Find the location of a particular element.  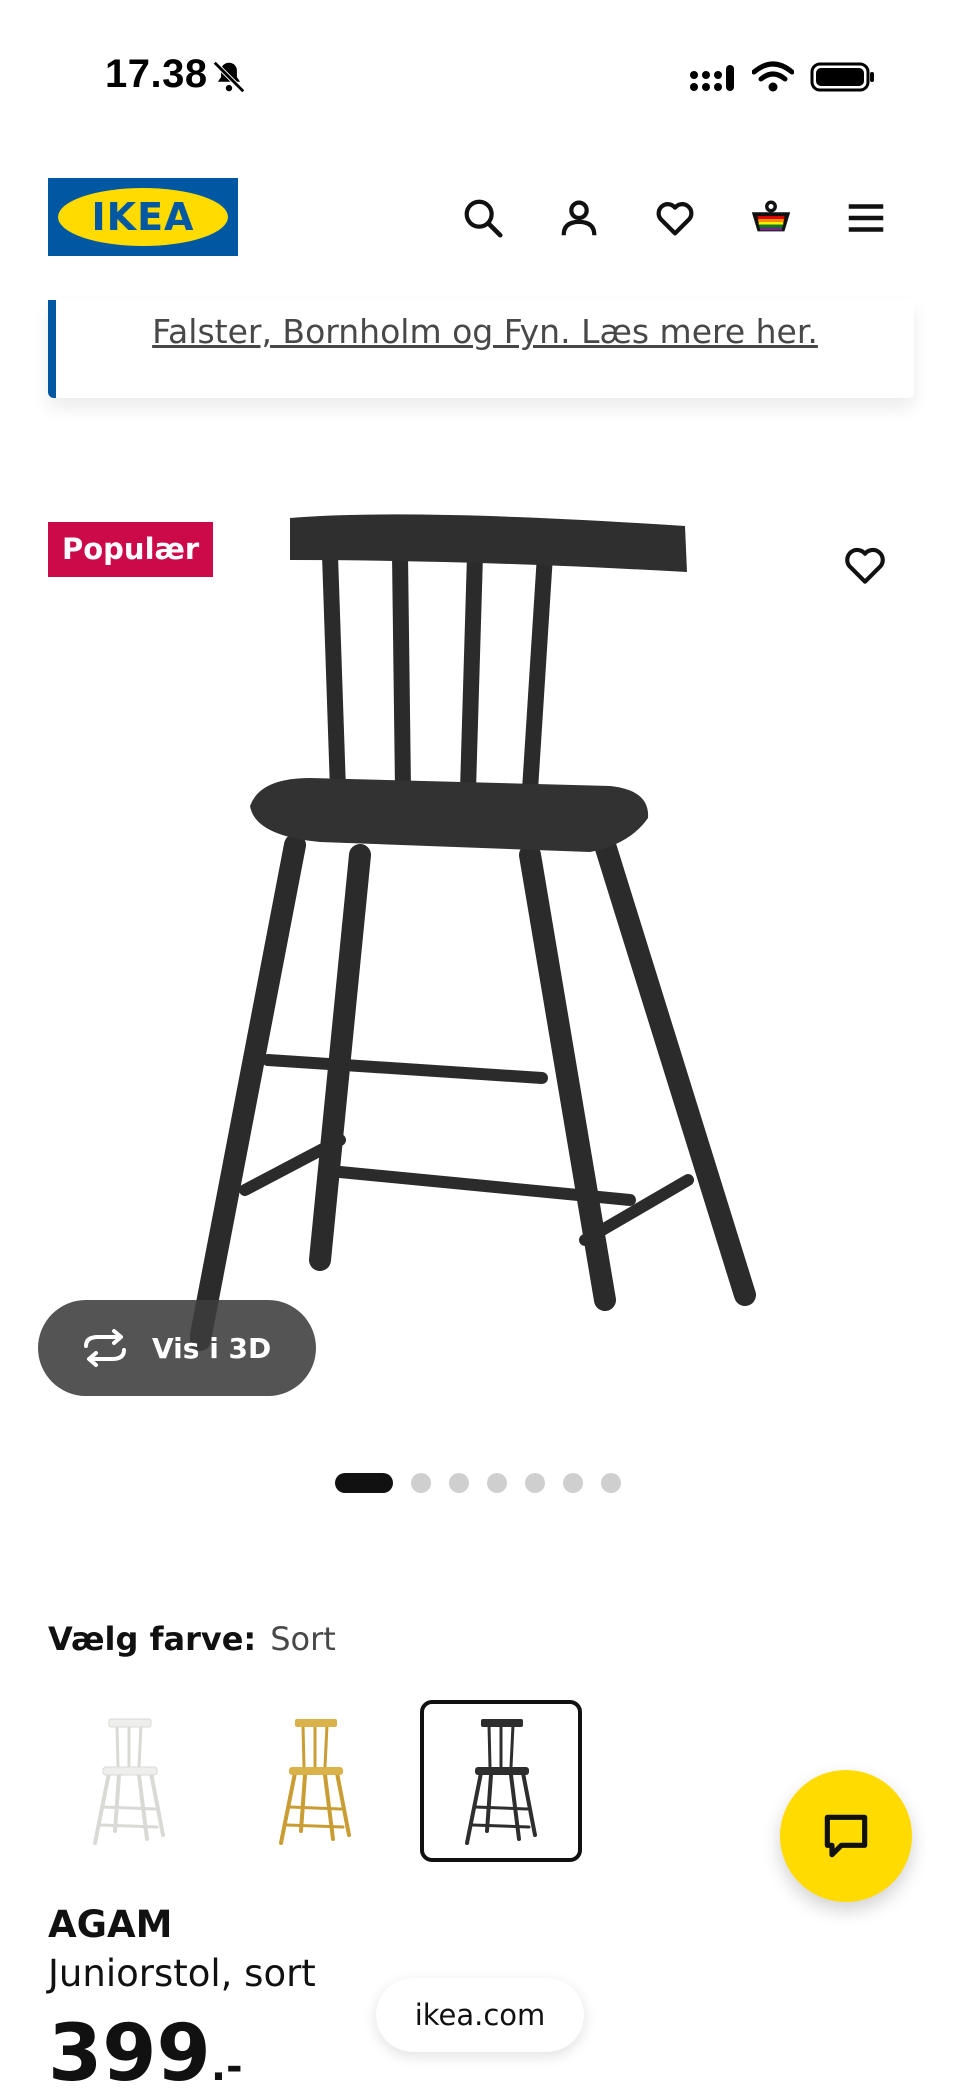

wifi-icon is located at coordinates (773, 76).